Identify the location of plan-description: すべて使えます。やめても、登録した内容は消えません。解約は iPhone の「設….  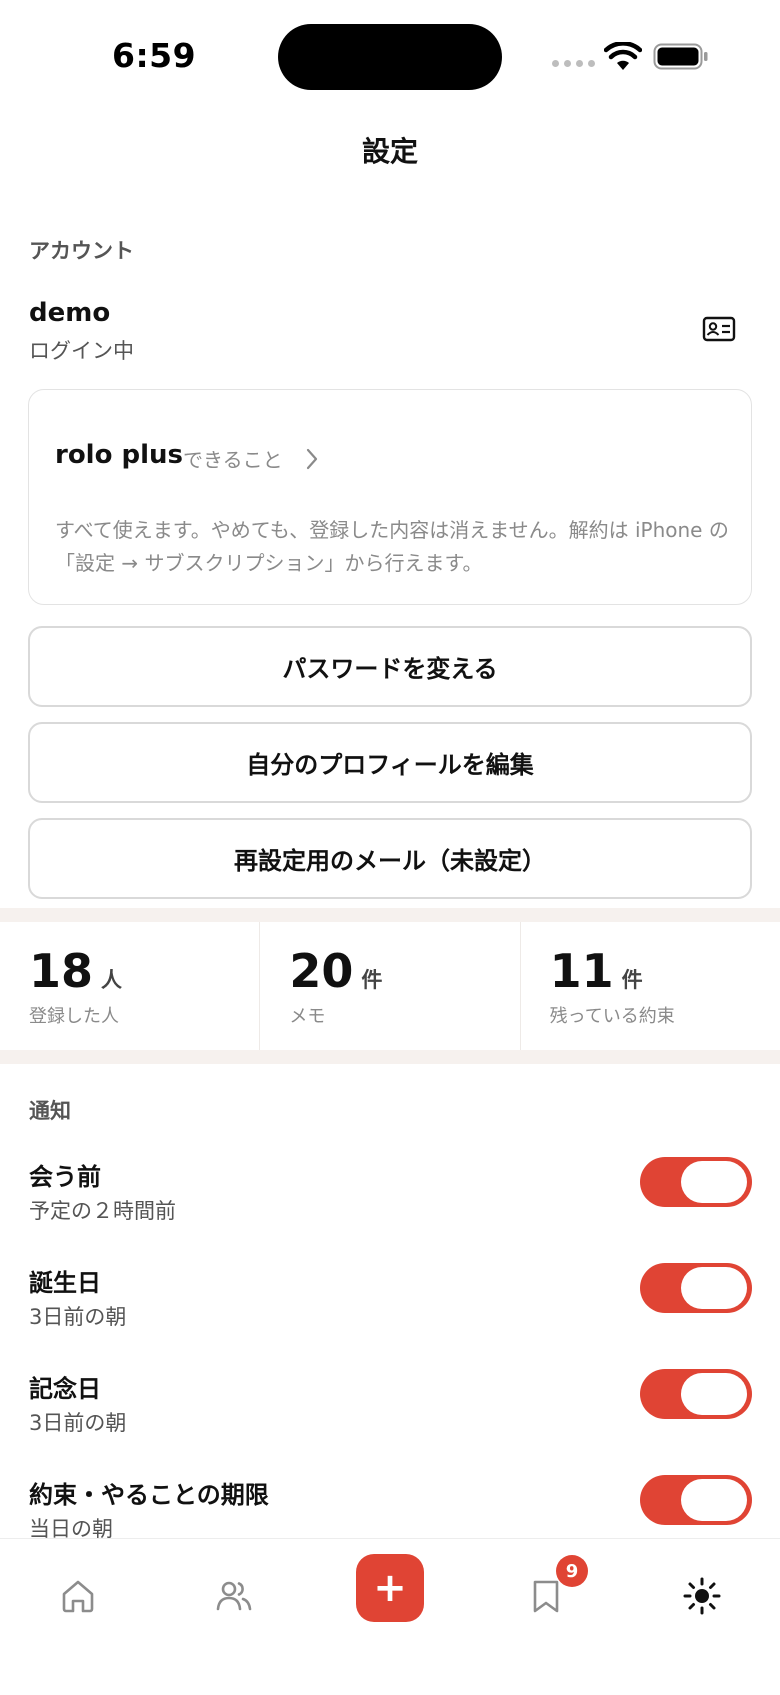
(392, 546).